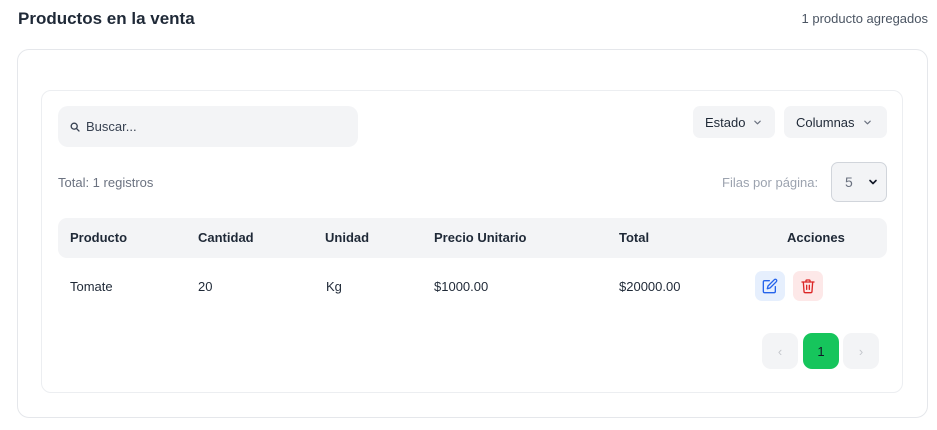 This screenshot has height=430, width=937. Describe the element at coordinates (821, 351) in the screenshot. I see `page-1-button: 1` at that location.